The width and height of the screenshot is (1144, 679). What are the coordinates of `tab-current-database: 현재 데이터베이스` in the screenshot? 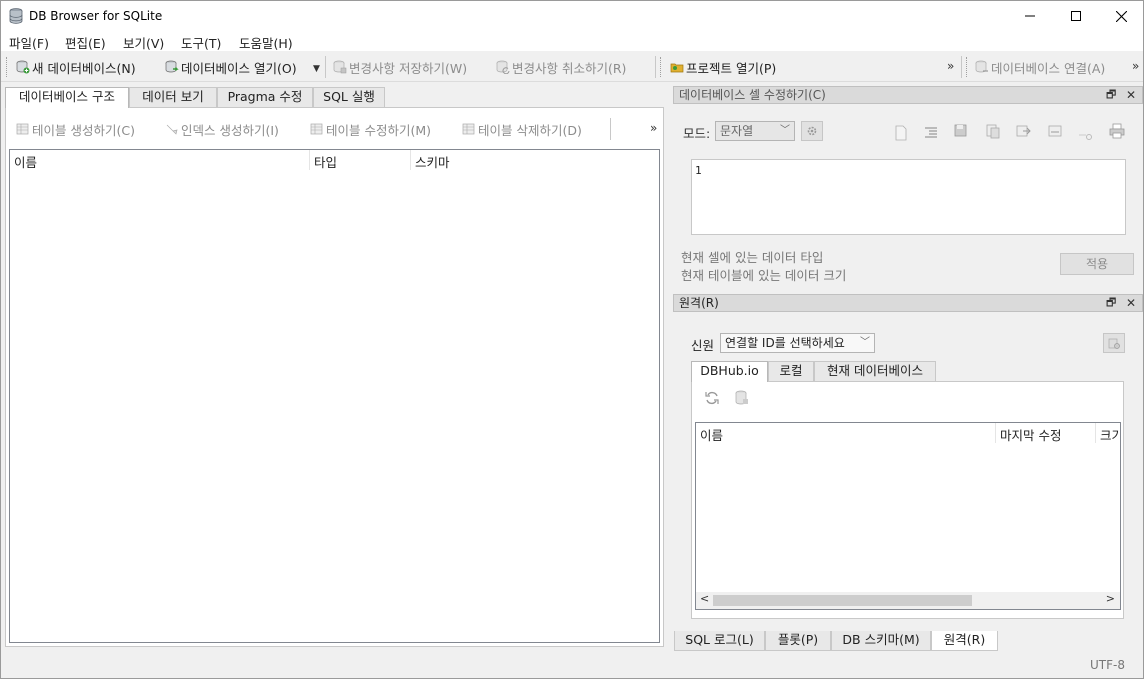 It's located at (875, 371).